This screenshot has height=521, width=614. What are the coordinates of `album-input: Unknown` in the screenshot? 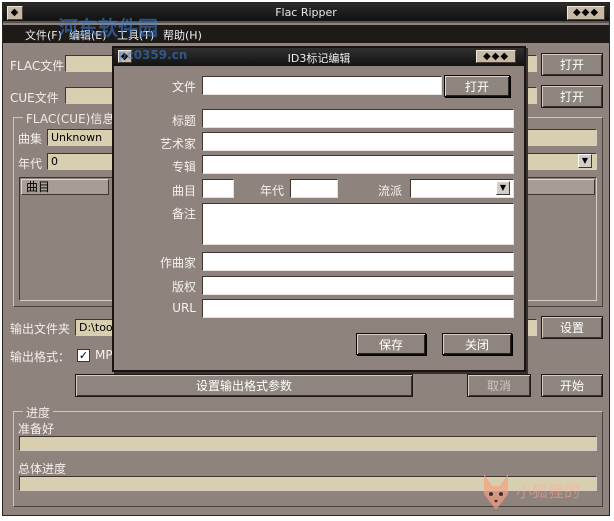 It's located at (81, 137).